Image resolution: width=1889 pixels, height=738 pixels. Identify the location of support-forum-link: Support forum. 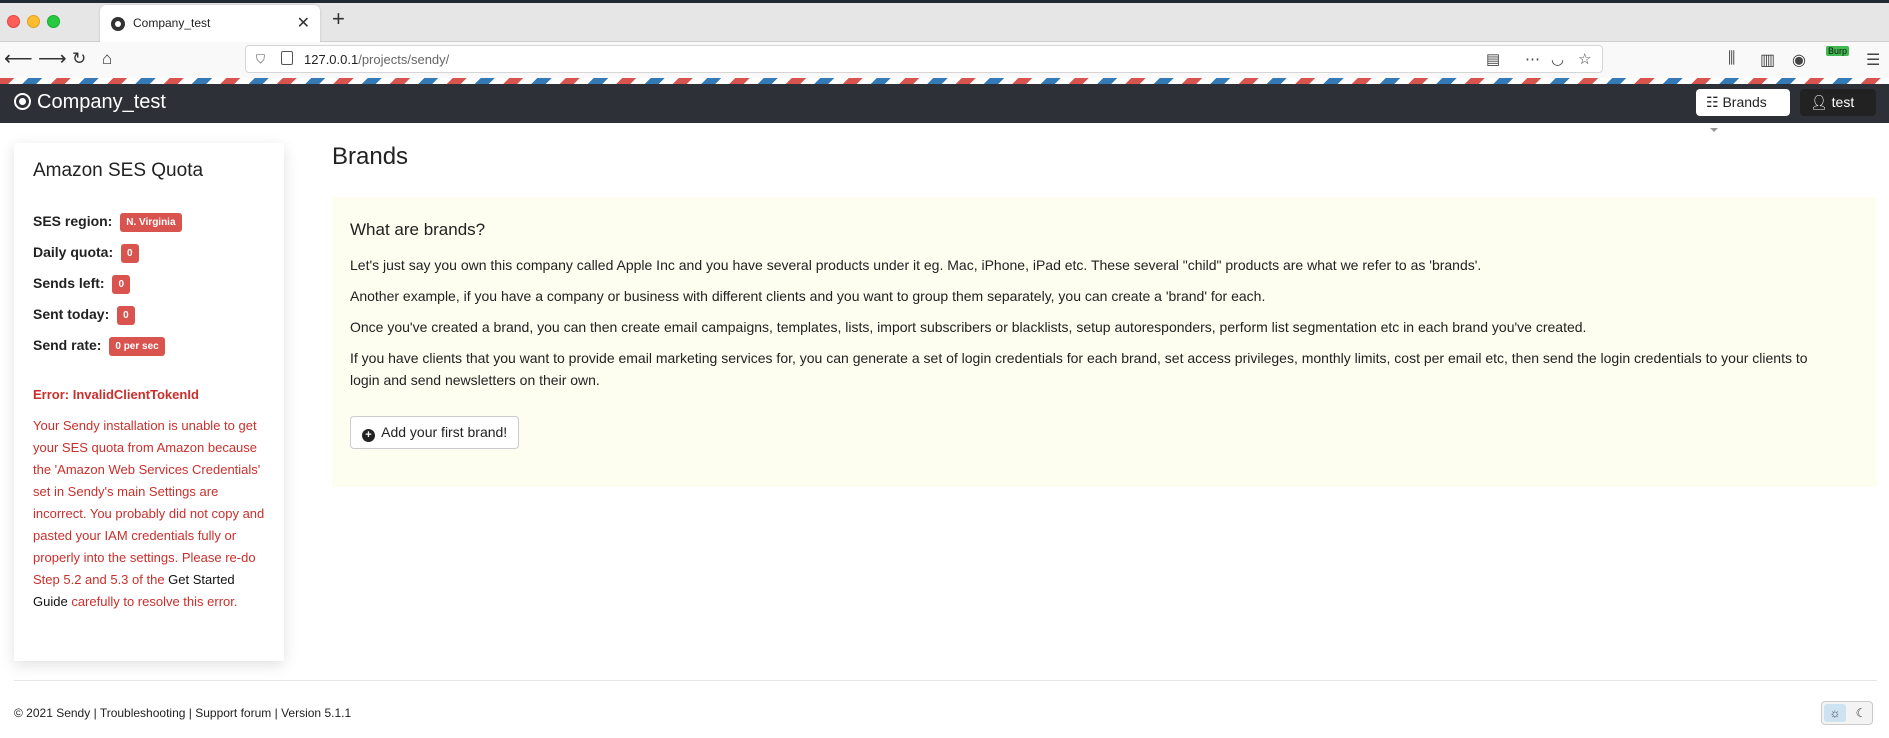
(233, 713).